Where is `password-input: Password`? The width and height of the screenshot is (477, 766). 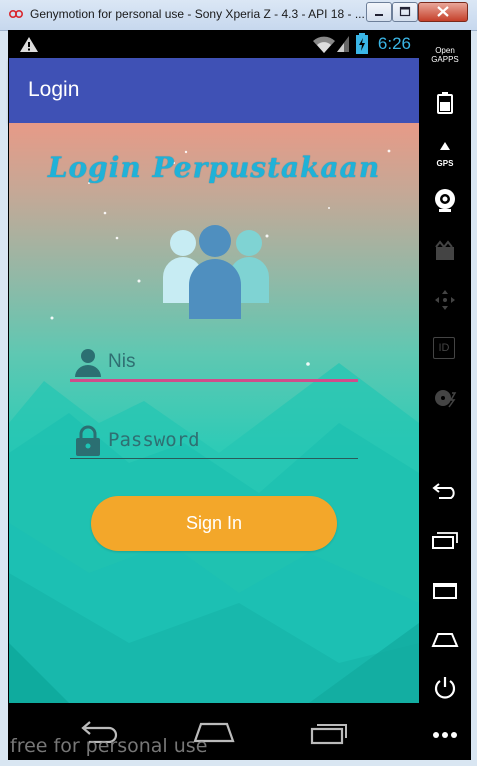
password-input: Password is located at coordinates (154, 440).